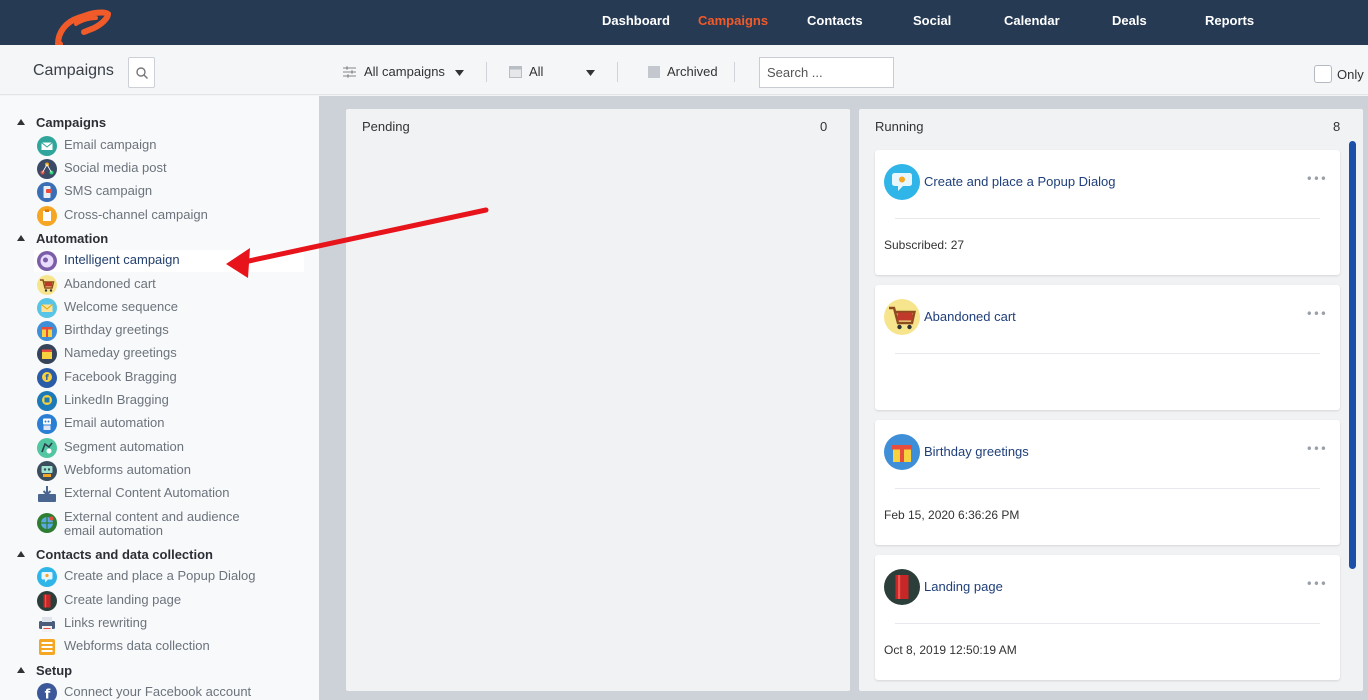 This screenshot has height=700, width=1368. What do you see at coordinates (169, 471) in the screenshot?
I see `sidebar-item-webforms-automation: Webforms automation` at bounding box center [169, 471].